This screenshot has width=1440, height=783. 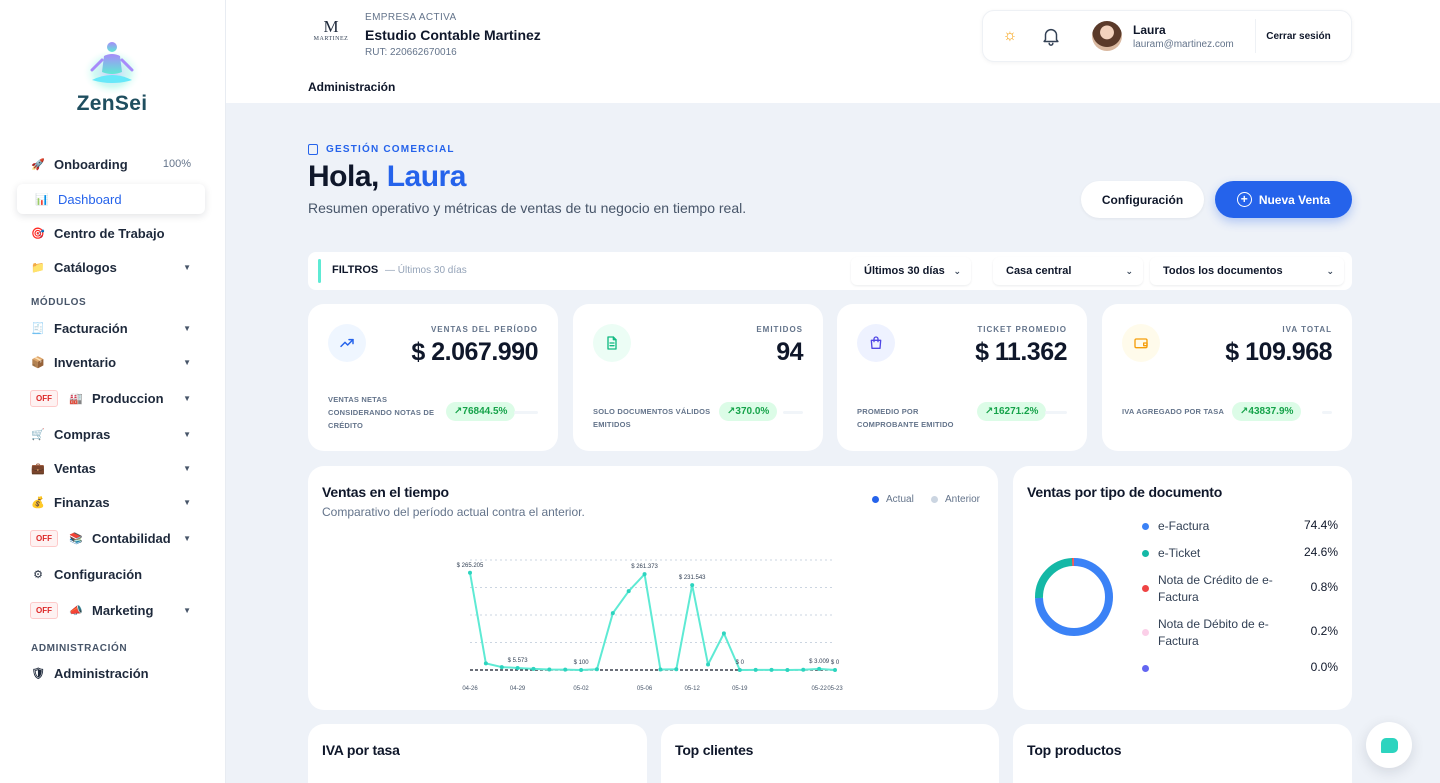 What do you see at coordinates (111, 574) in the screenshot?
I see `sidebar-item-configuracion: ⚙ Configuración` at bounding box center [111, 574].